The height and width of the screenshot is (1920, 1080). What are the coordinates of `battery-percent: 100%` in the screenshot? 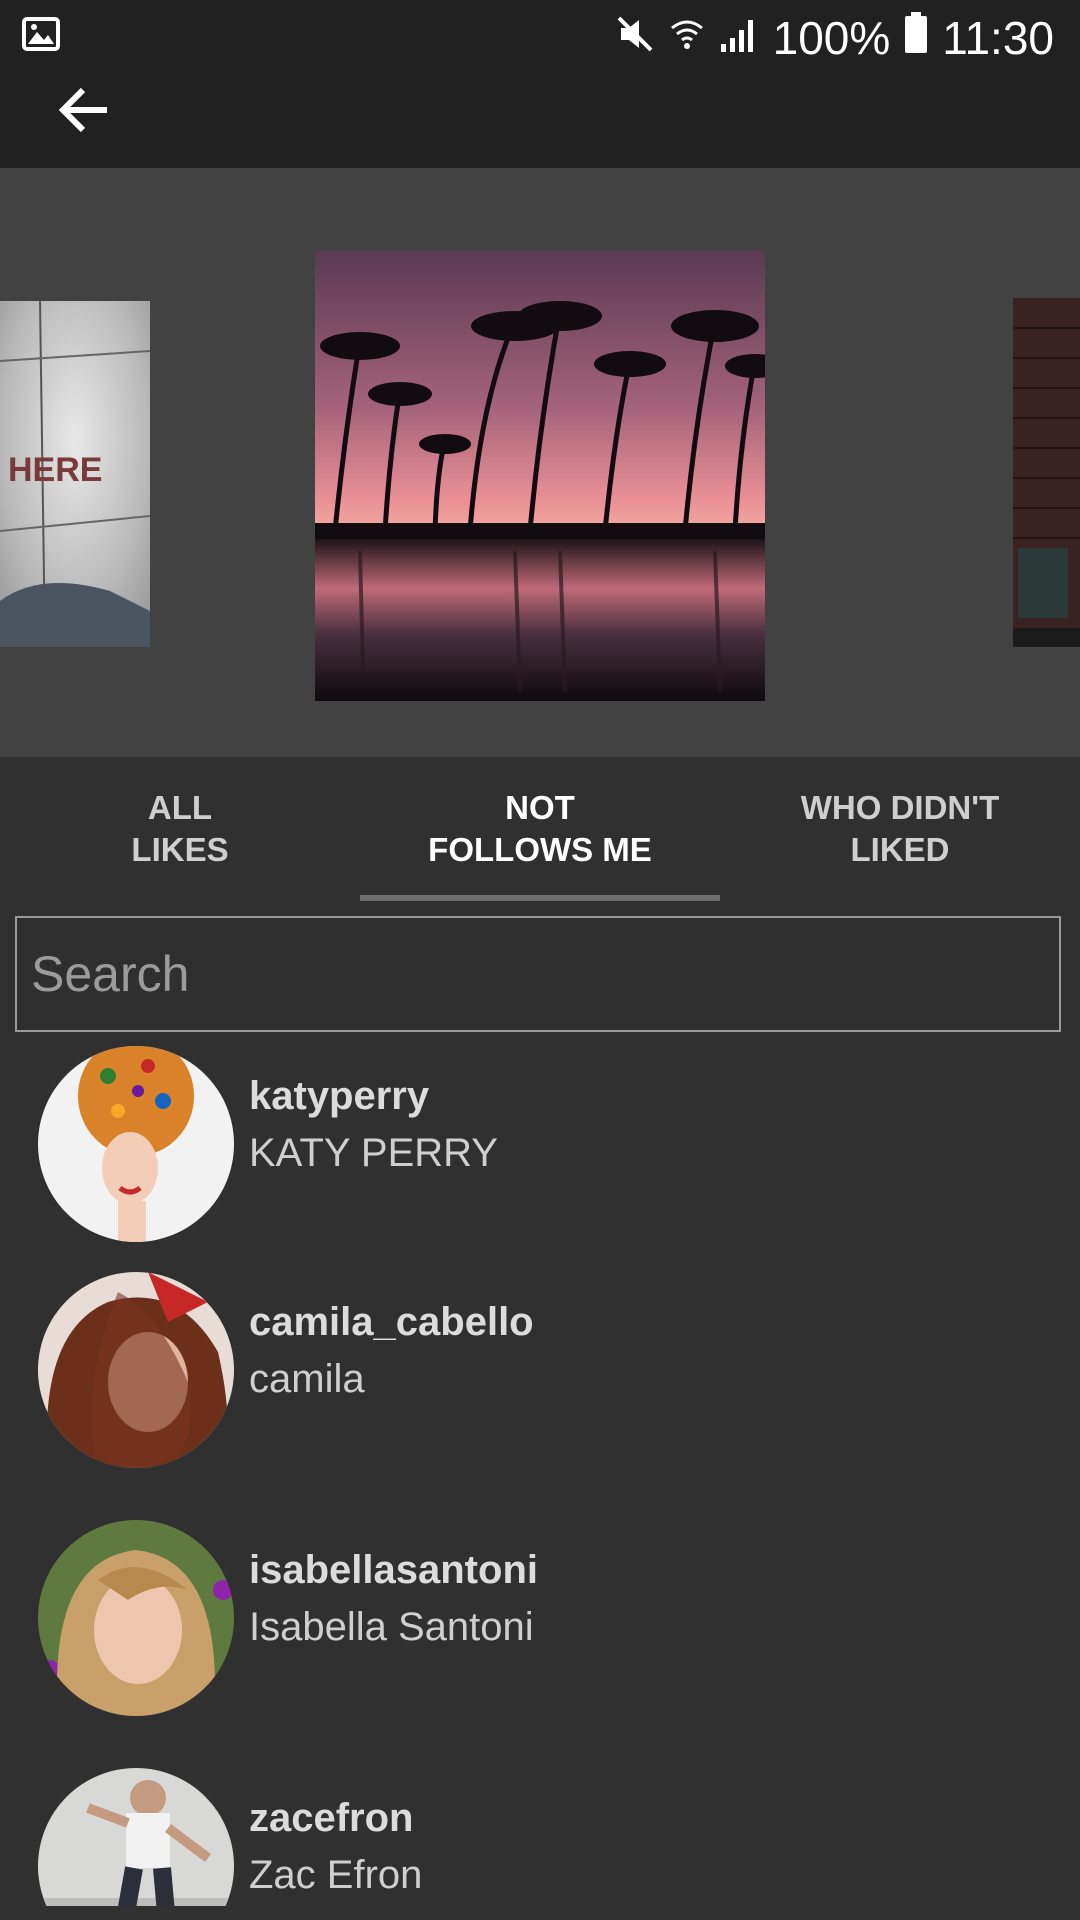 It's located at (831, 38).